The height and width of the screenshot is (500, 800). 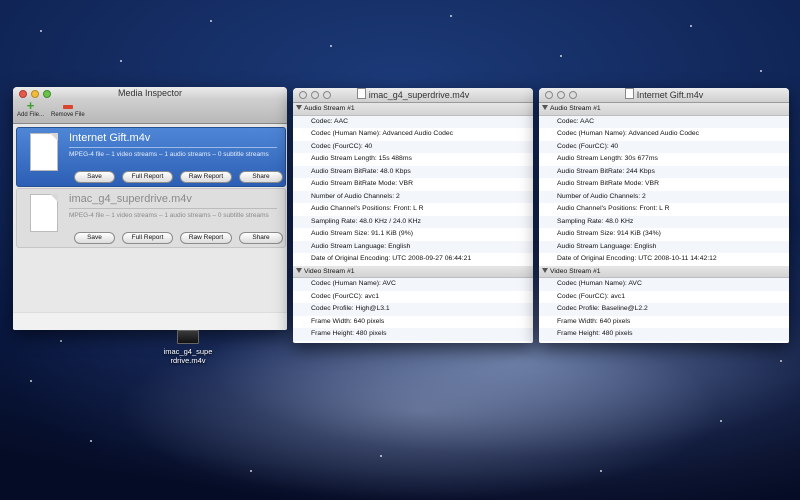 I want to click on info-row: Audio Stream Size: 91.1 KiB (9%), so click(x=362, y=233).